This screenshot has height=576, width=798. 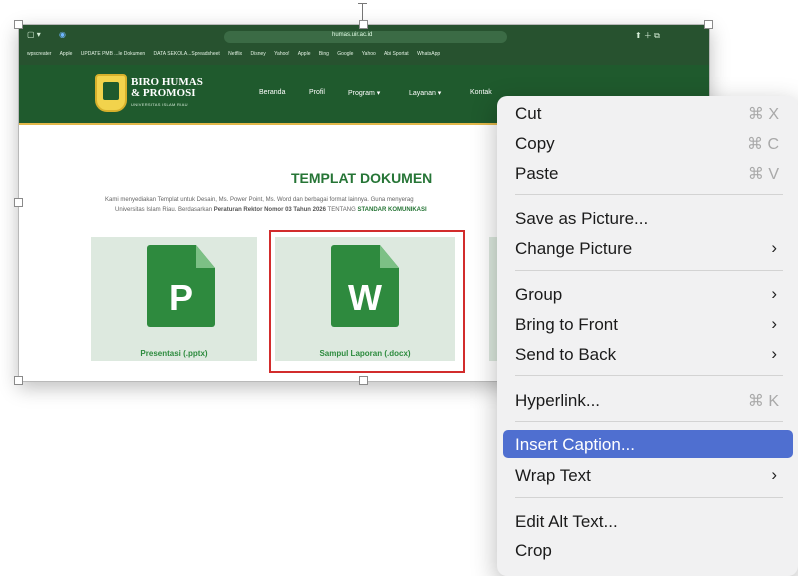 I want to click on menu-item-paste: Paste ⌘ V, so click(x=648, y=173).